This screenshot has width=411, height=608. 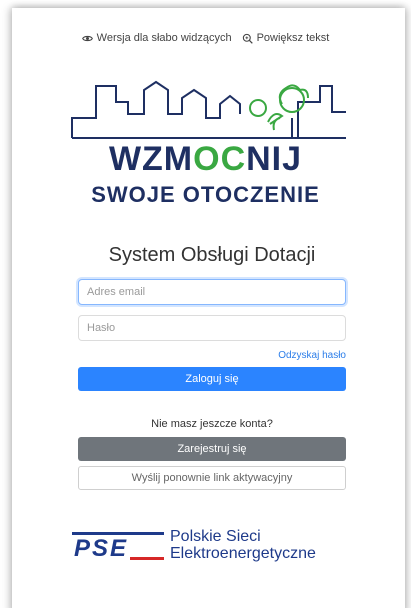 What do you see at coordinates (293, 38) in the screenshot?
I see `zoom-text-label: Powiększ tekst` at bounding box center [293, 38].